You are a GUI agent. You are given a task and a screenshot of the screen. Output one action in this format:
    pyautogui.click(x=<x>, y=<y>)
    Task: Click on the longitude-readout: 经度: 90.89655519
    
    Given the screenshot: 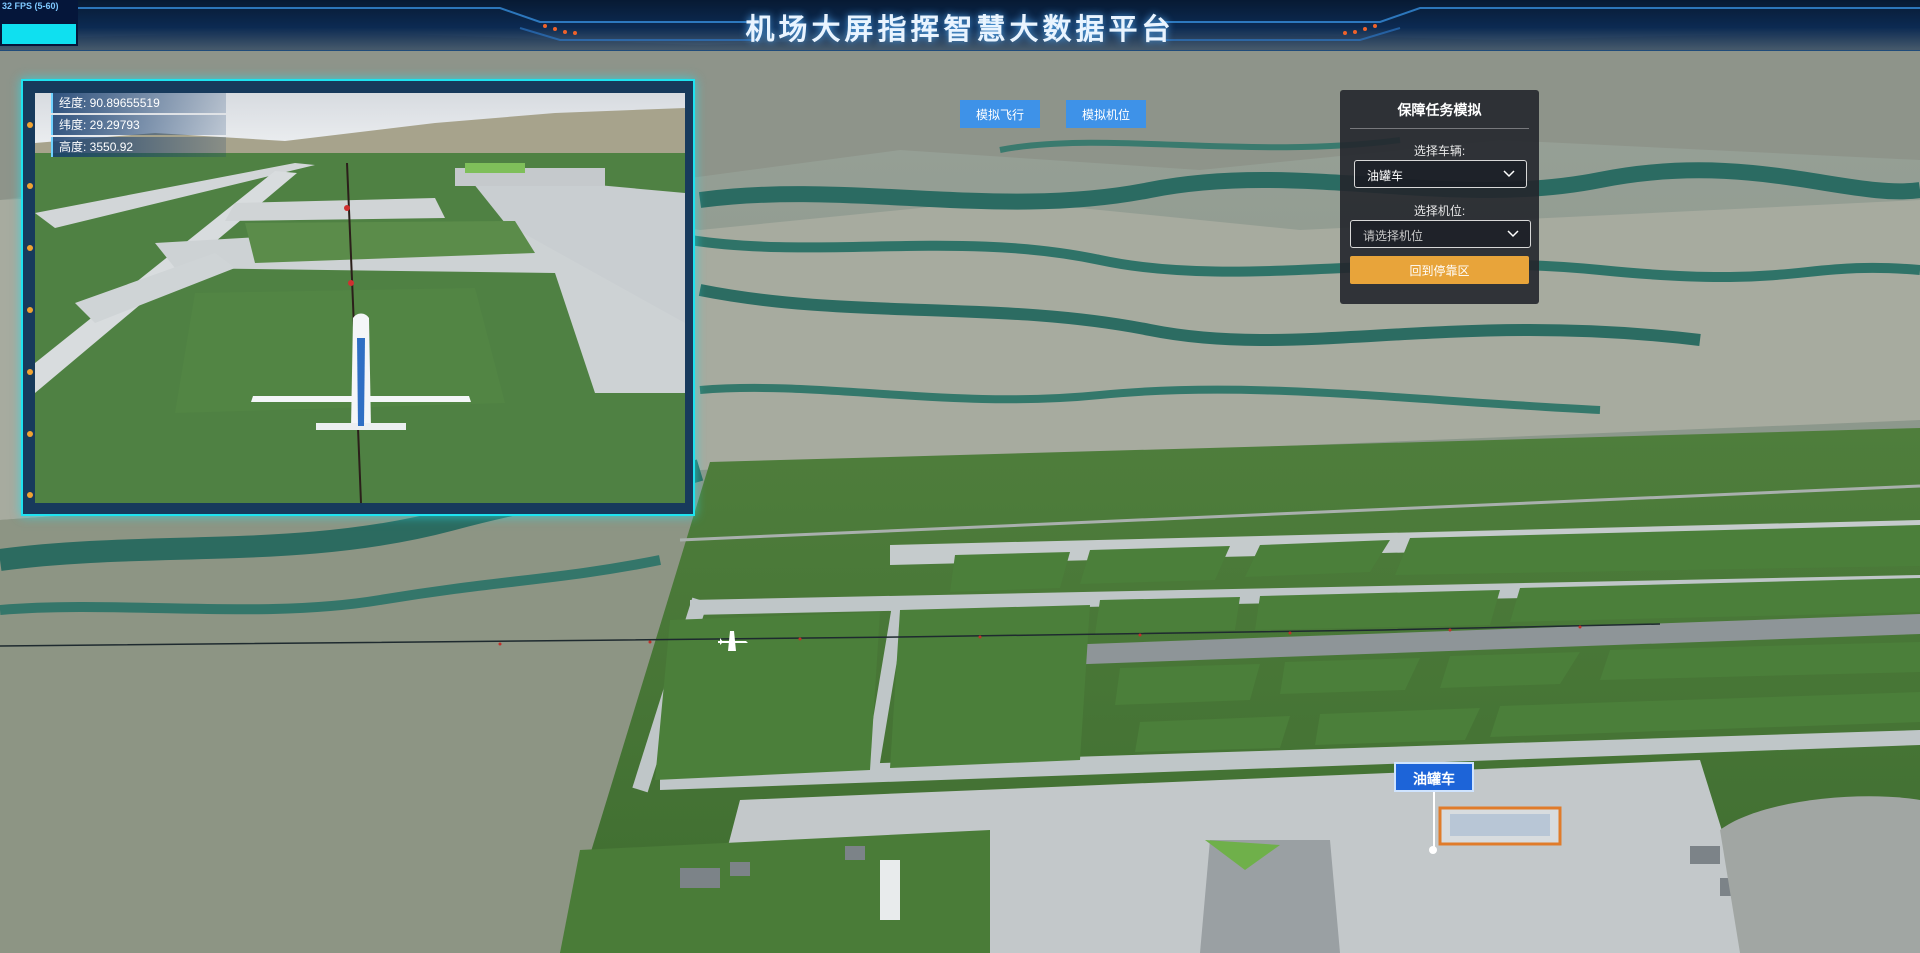 What is the action you would take?
    pyautogui.click(x=138, y=103)
    